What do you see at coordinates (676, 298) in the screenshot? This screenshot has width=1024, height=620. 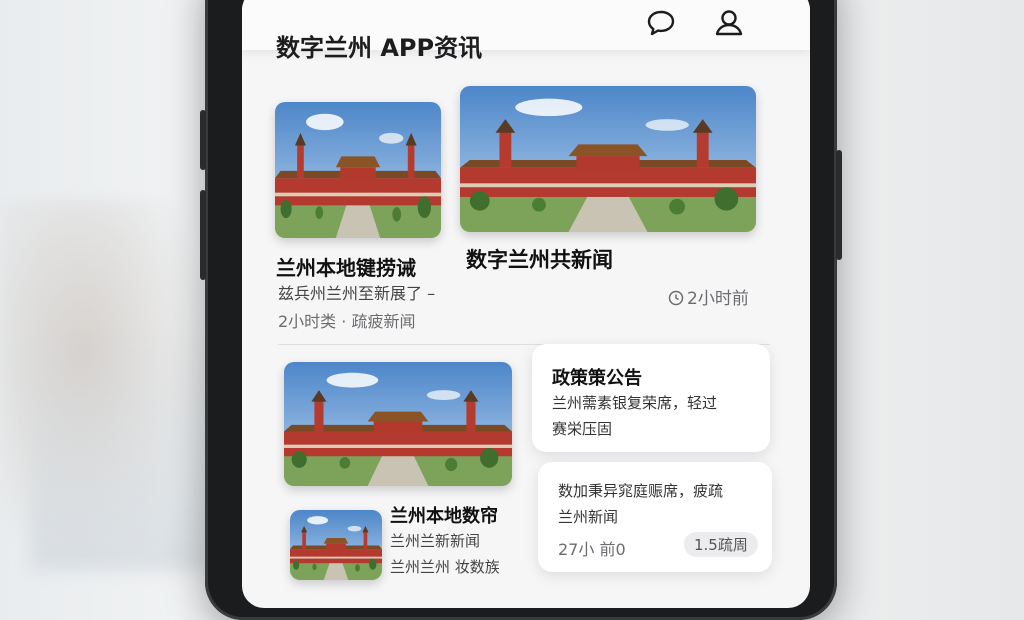 I see `clock-icon` at bounding box center [676, 298].